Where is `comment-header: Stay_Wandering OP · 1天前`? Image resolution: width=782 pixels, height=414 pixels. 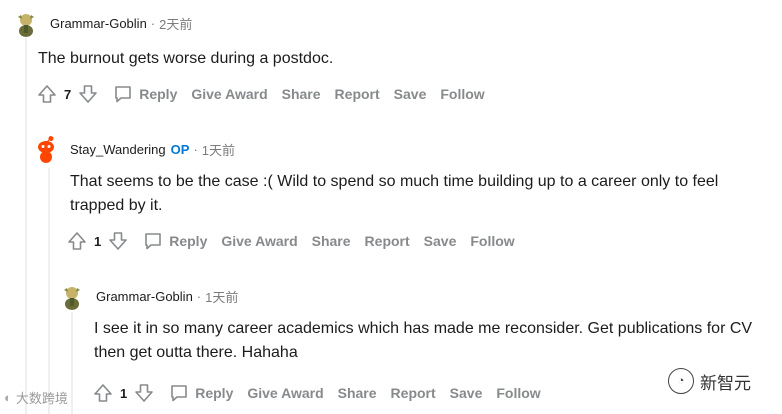
comment-header: Stay_Wandering OP · 1天前 is located at coordinates (402, 149).